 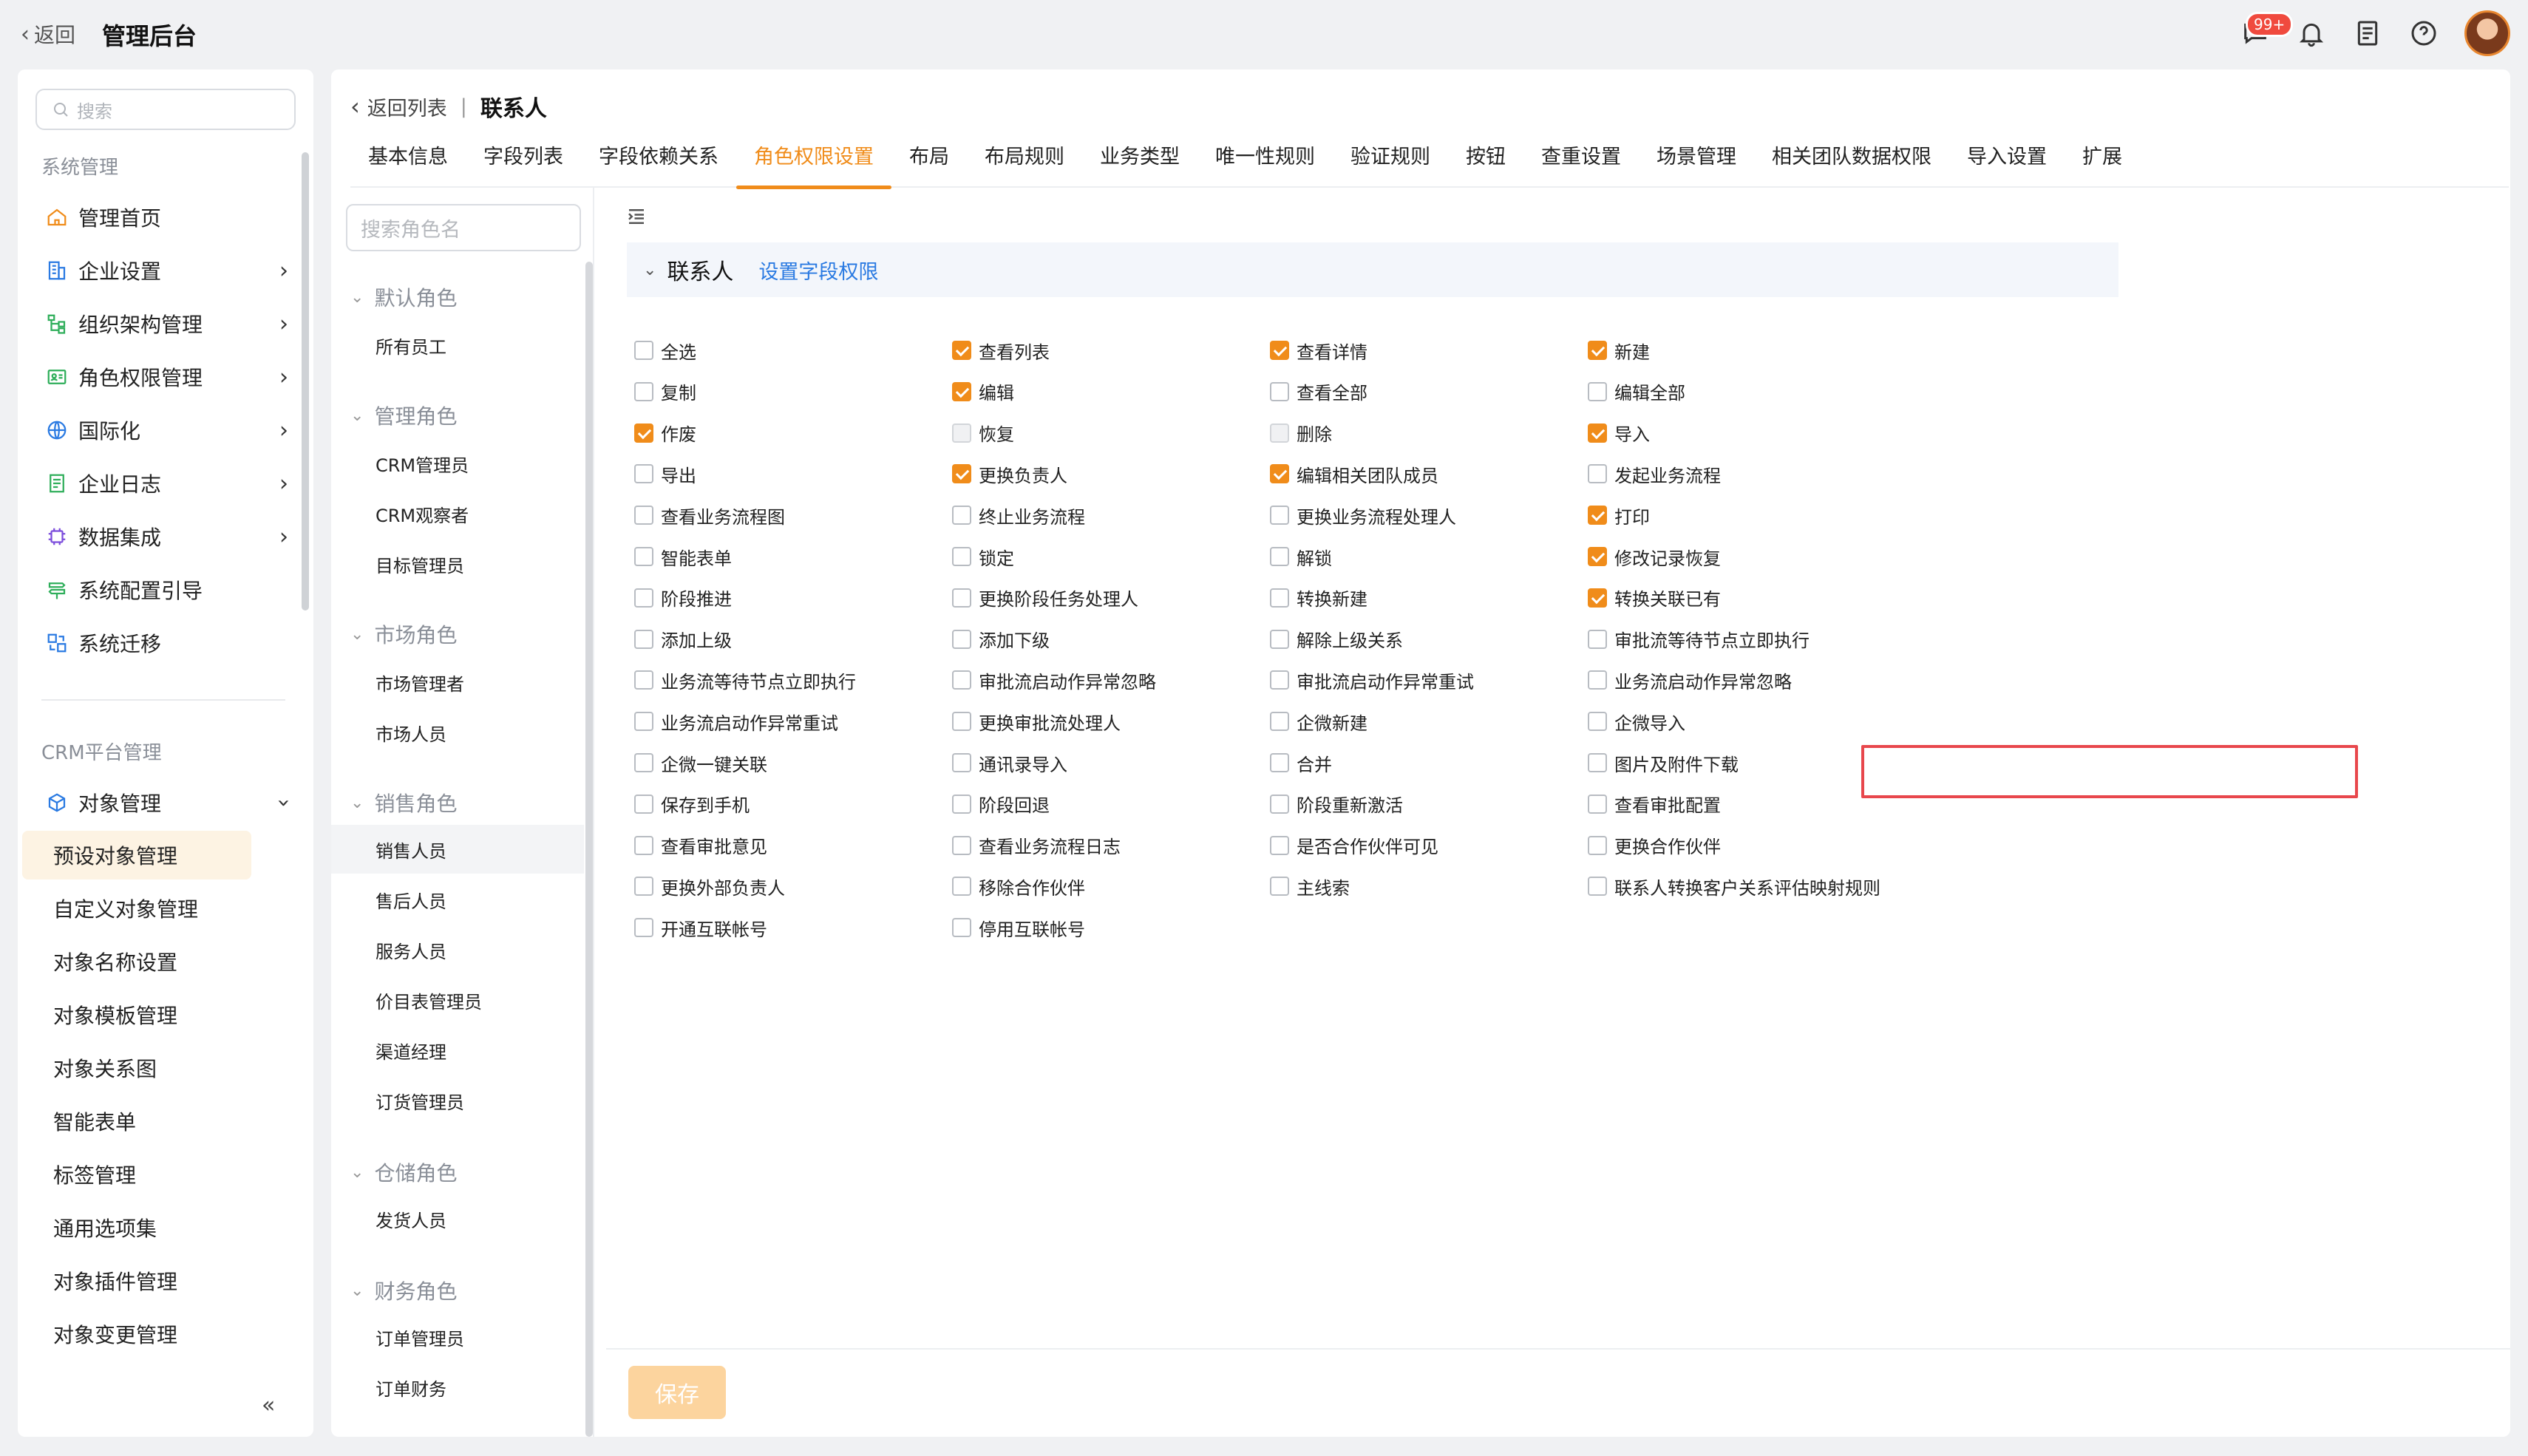 What do you see at coordinates (457, 682) in the screenshot?
I see `role-item: 市场管理者` at bounding box center [457, 682].